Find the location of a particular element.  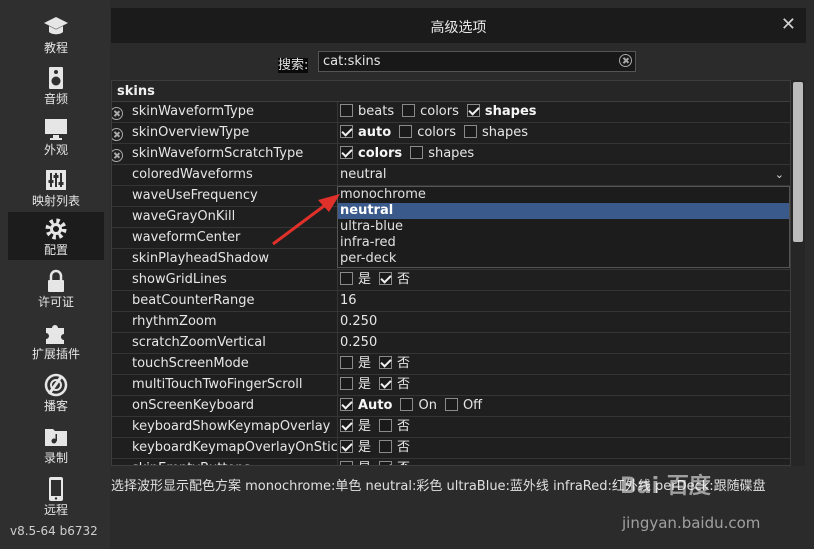

dropdown-option: ultra-blue is located at coordinates (563, 227).